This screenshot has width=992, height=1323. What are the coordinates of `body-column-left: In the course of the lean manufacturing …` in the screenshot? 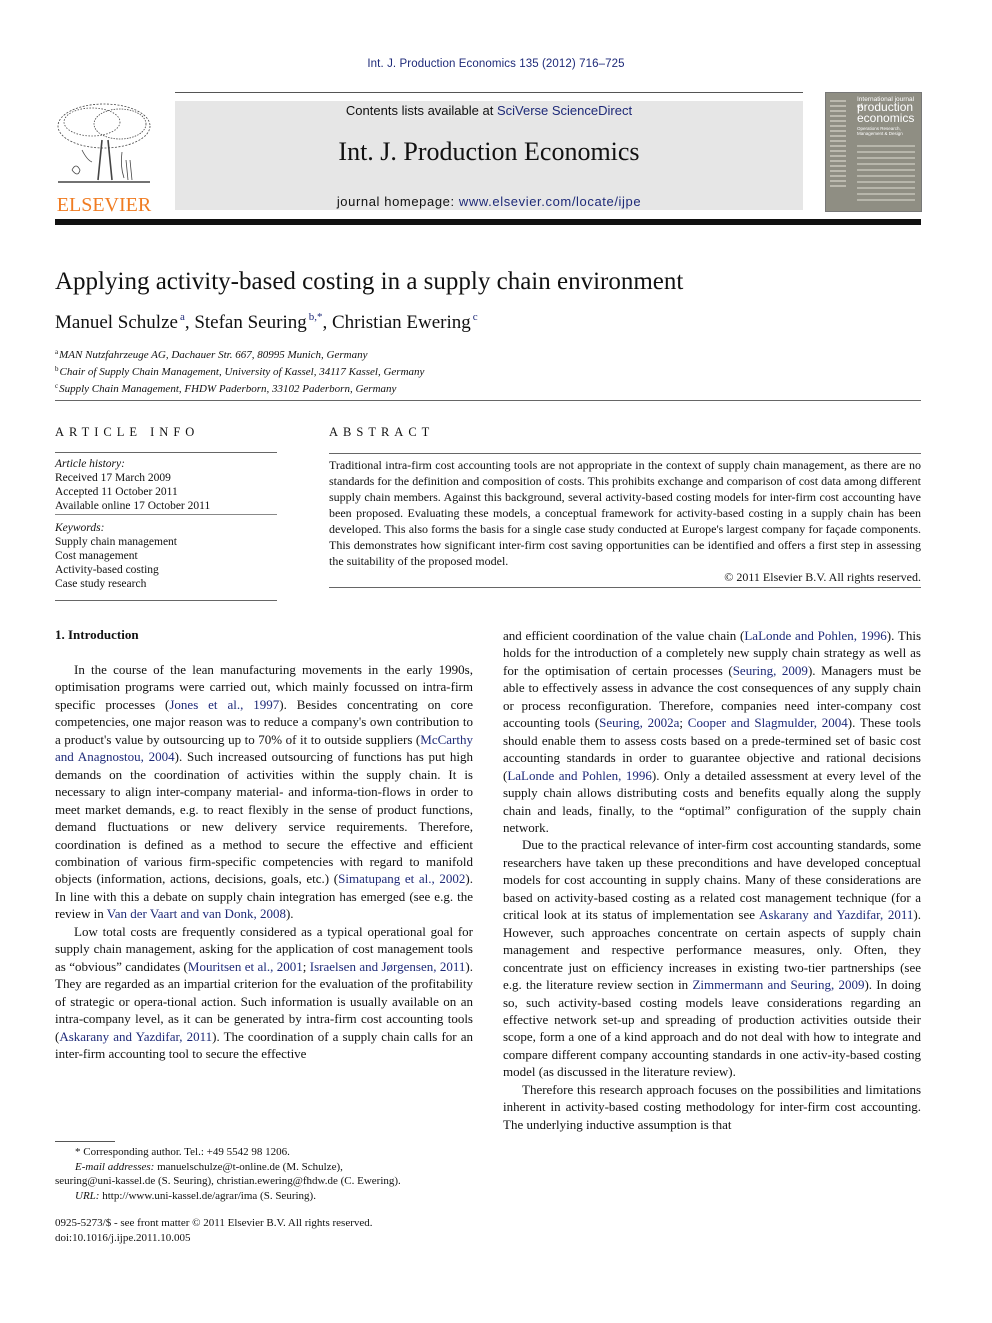 It's located at (264, 861).